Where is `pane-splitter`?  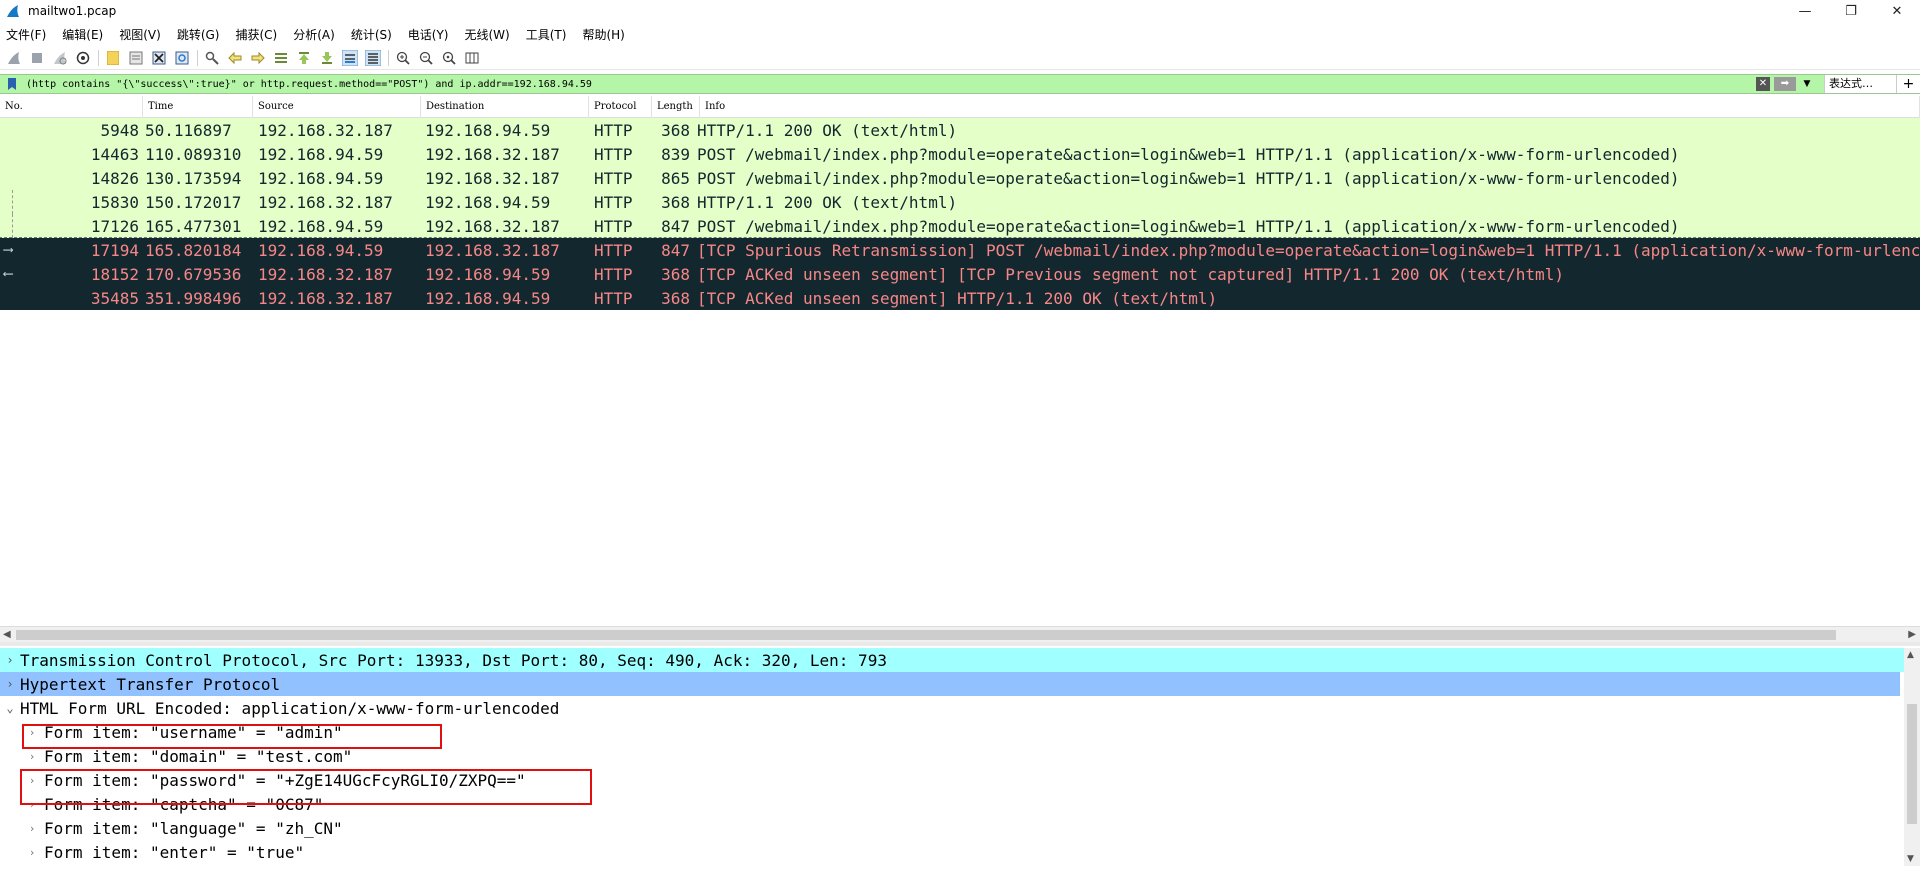
pane-splitter is located at coordinates (960, 644).